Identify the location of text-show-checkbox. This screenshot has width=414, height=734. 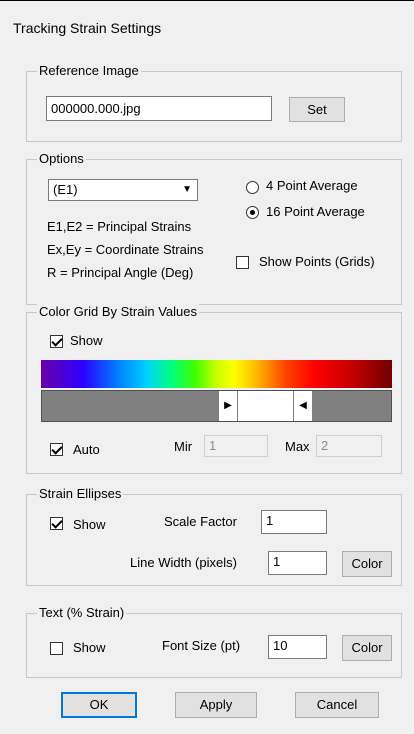
(56, 648).